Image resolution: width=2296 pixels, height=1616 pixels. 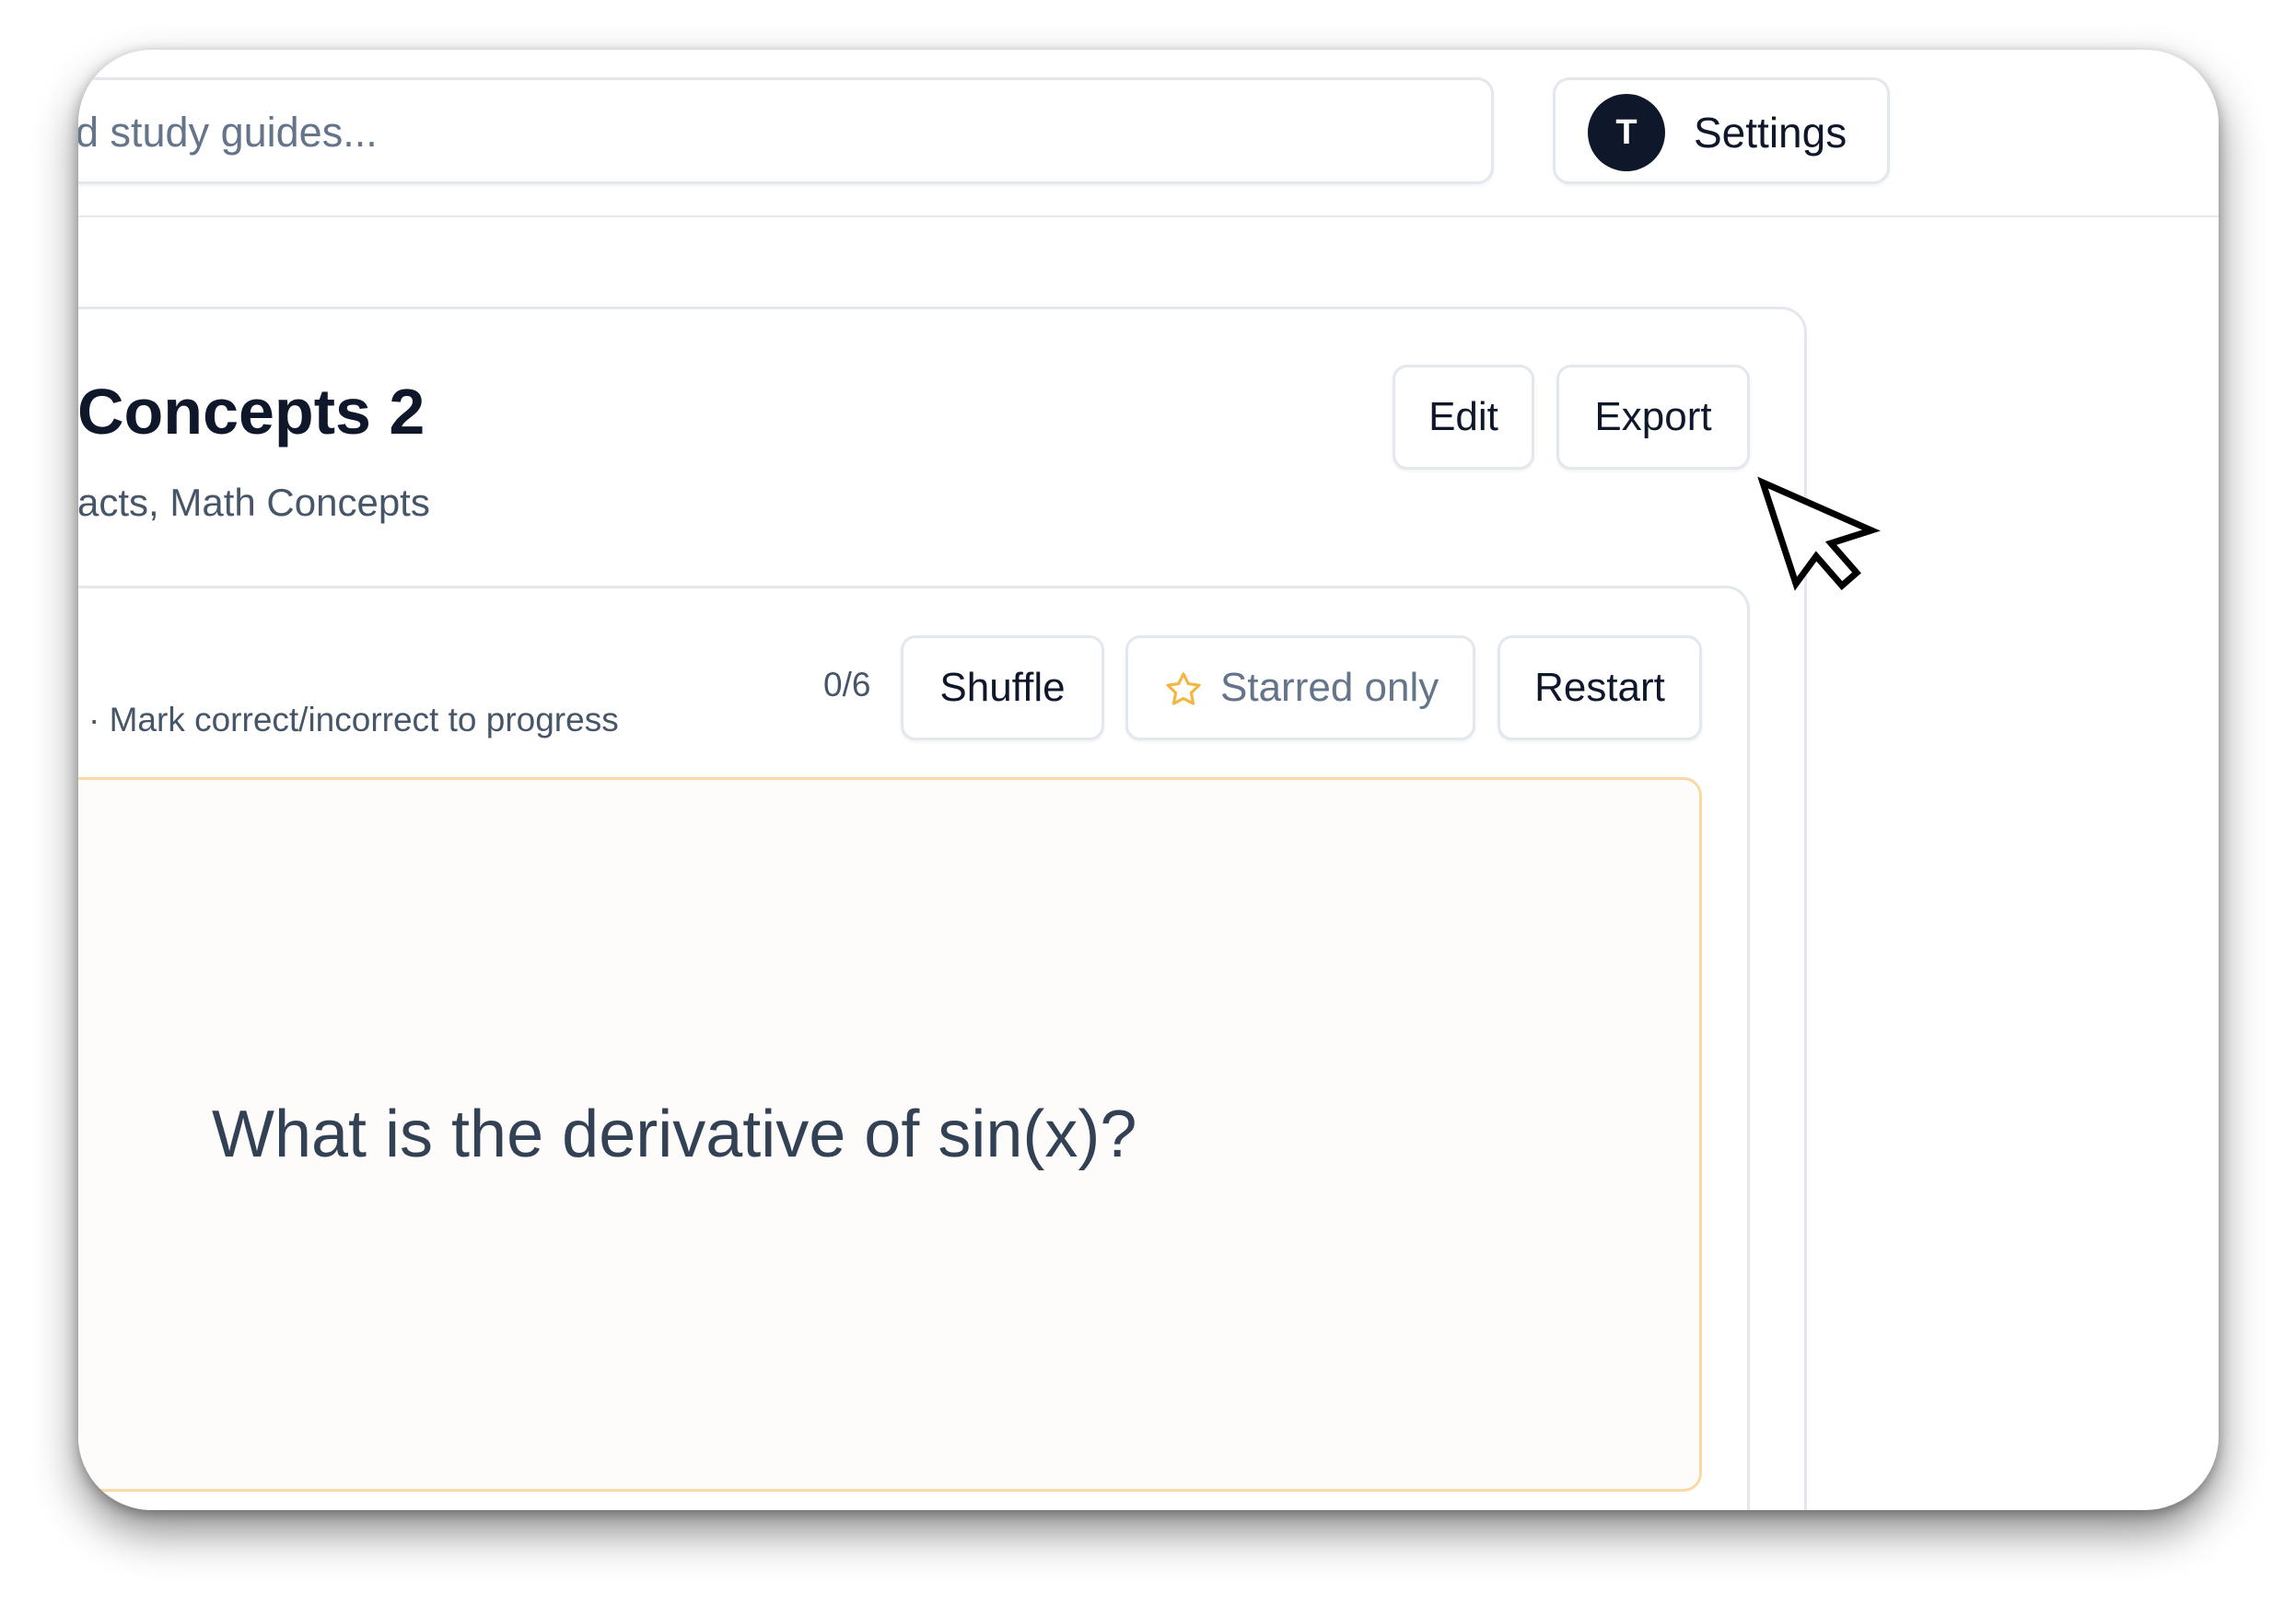 I want to click on flashcard-question: What is the derivative of sin(x)?, so click(x=674, y=1134).